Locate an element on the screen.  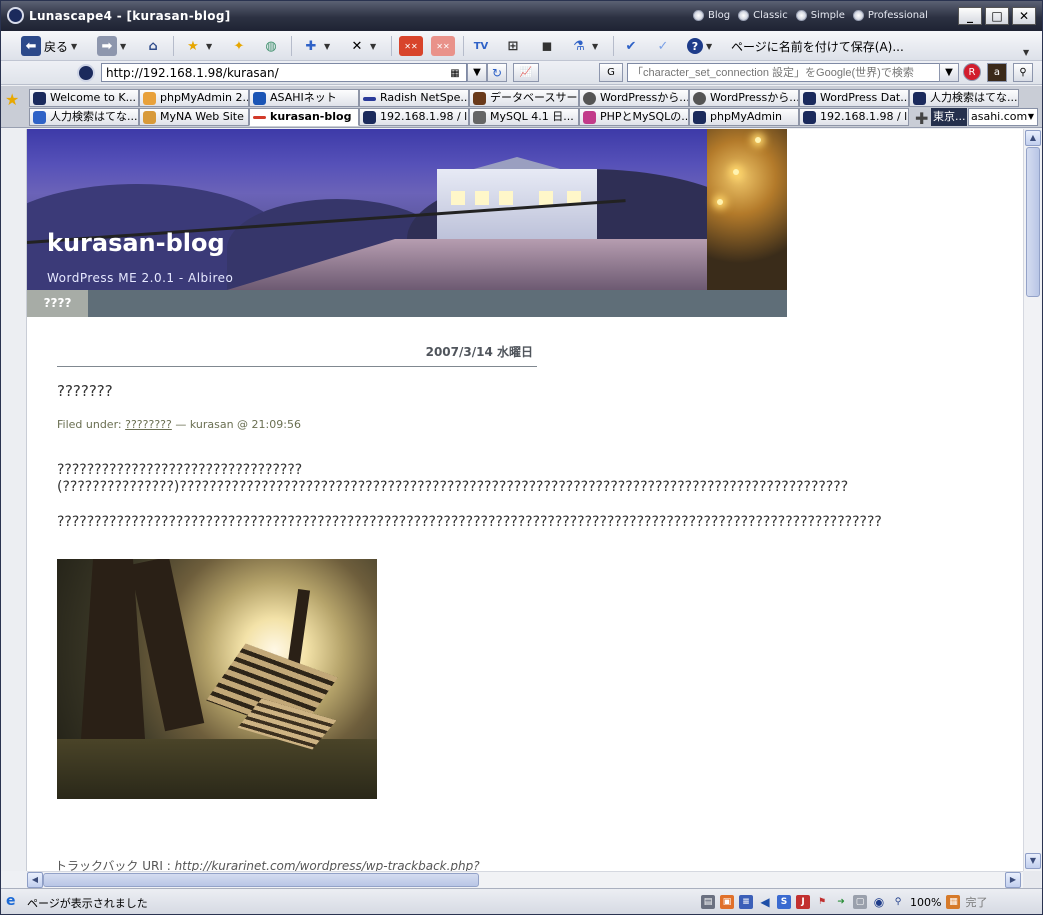
address-dropdown: ▼ is located at coordinates (477, 72).